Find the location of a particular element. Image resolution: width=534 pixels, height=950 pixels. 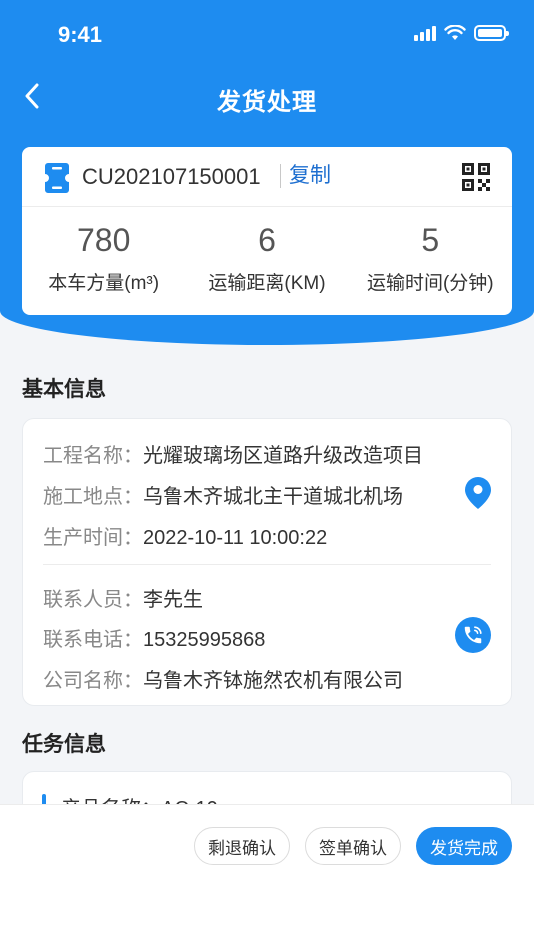

contact-label: 联系人员： is located at coordinates (93, 600).